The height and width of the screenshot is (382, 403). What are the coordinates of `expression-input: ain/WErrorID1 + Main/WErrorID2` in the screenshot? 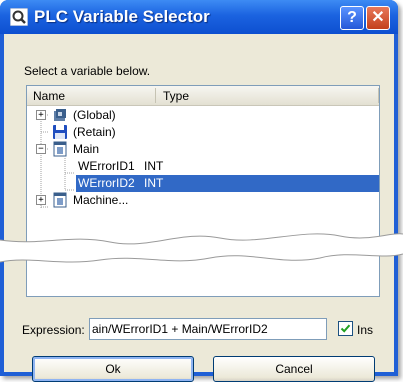 It's located at (208, 329).